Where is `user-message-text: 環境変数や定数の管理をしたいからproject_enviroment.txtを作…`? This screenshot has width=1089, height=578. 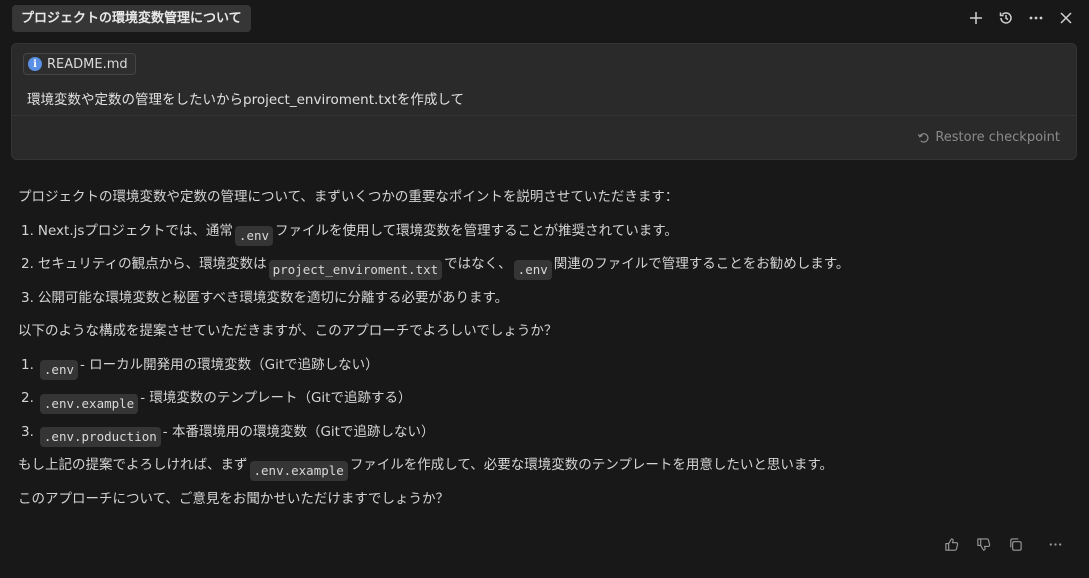 user-message-text: 環境変数や定数の管理をしたいからproject_enviroment.txtを作… is located at coordinates (245, 100).